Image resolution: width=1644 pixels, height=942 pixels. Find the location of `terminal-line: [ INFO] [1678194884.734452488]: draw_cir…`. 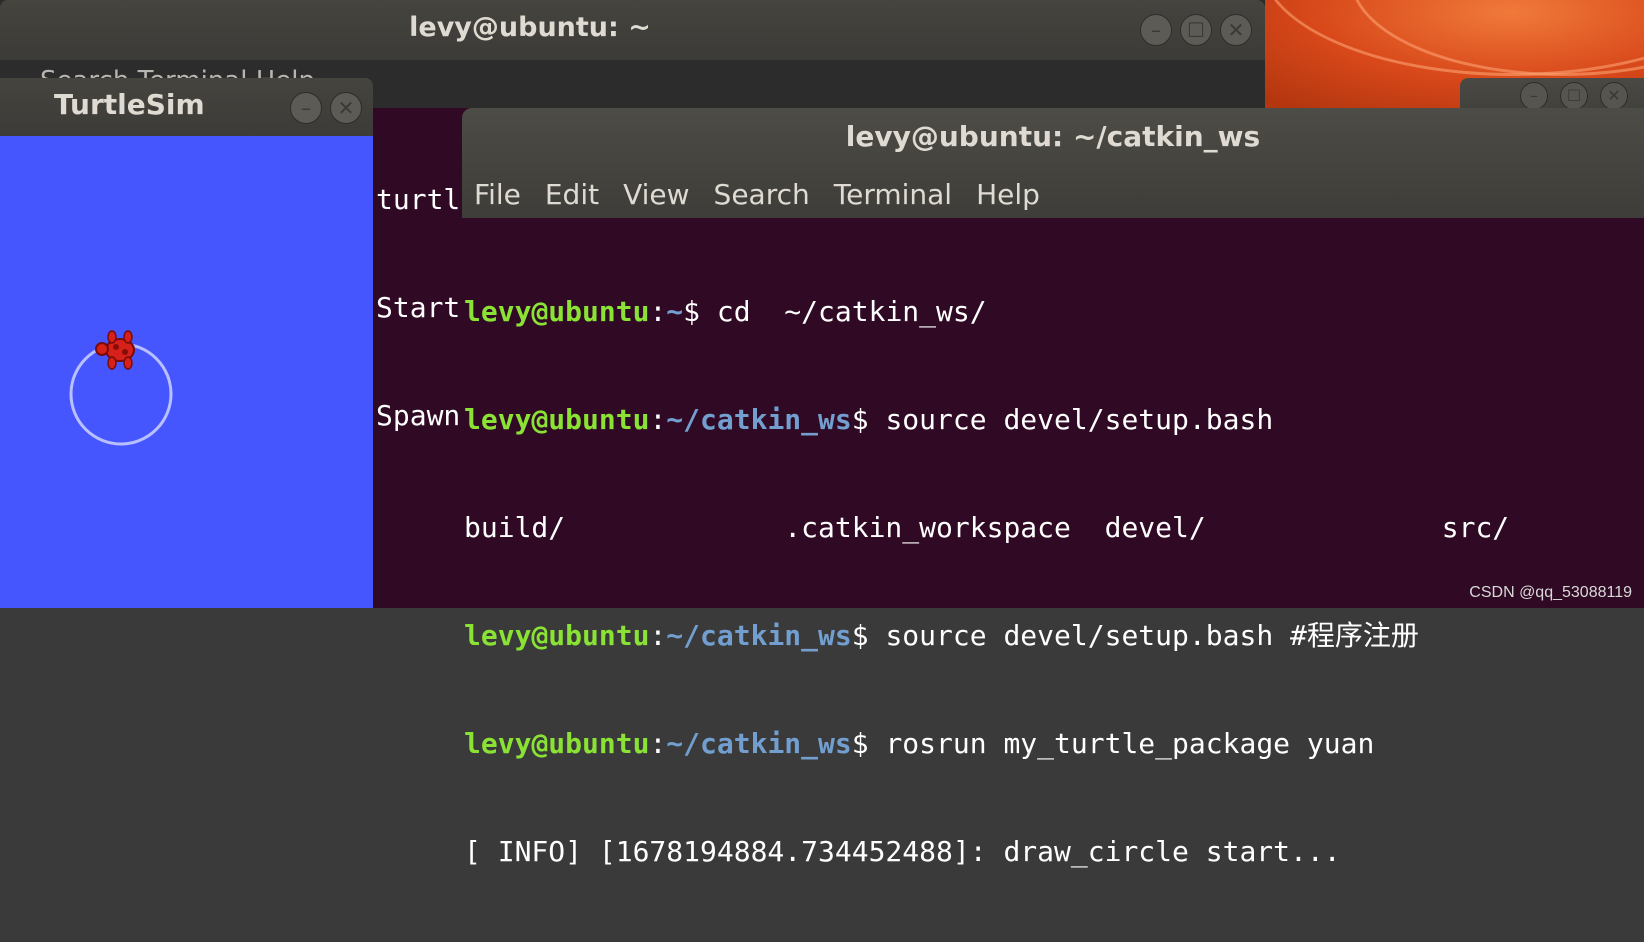

terminal-line: [ INFO] [1678194884.734452488]: draw_cir… is located at coordinates (902, 851).